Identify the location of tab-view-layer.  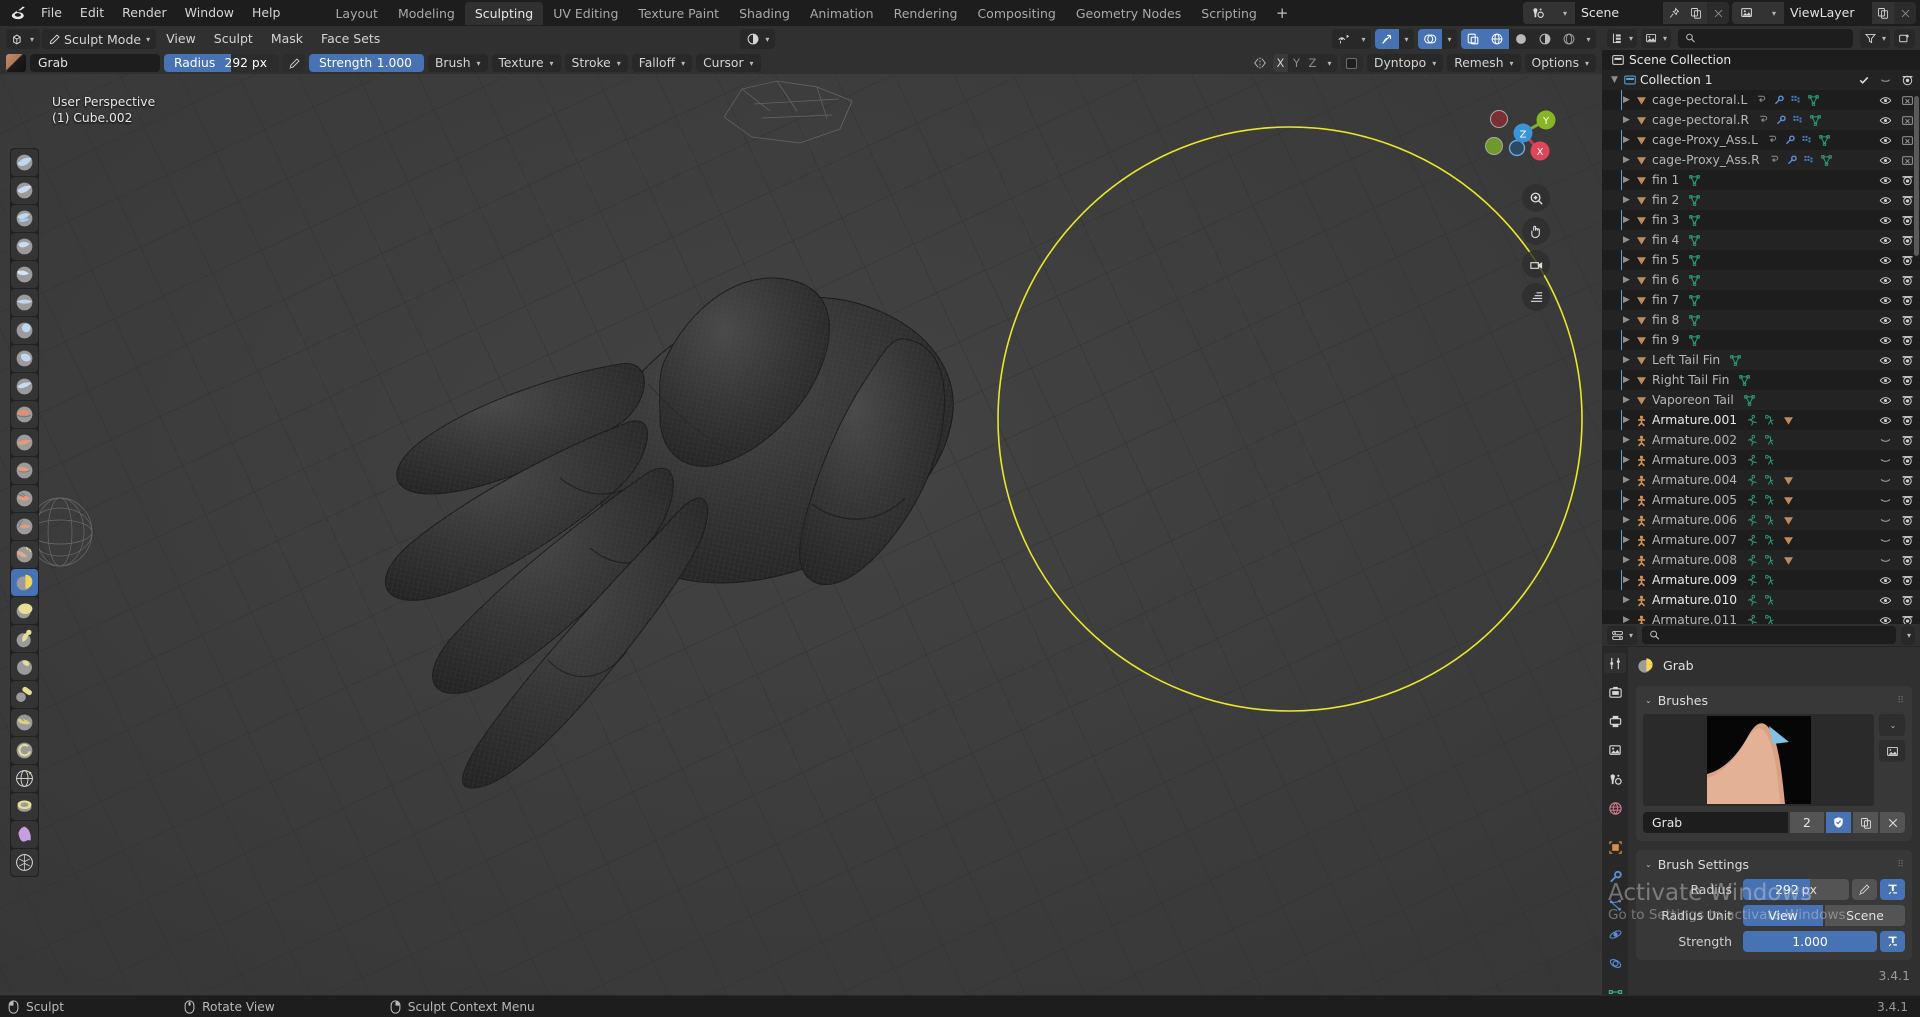
(1615, 750).